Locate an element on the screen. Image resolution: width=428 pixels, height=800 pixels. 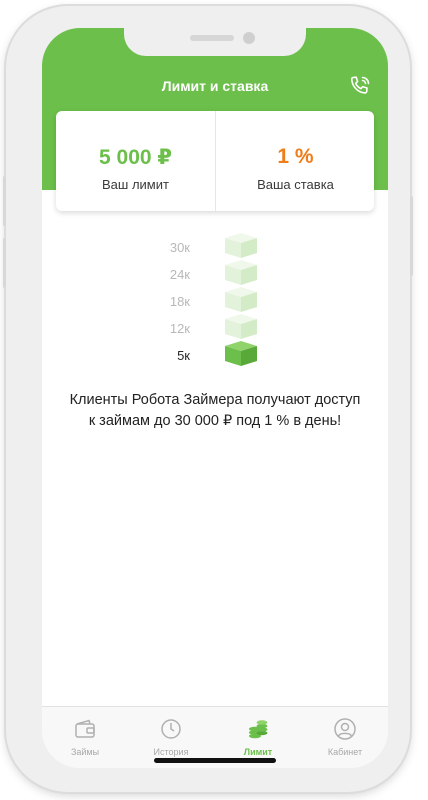
limit-label: Ваш лимит is located at coordinates (135, 184).